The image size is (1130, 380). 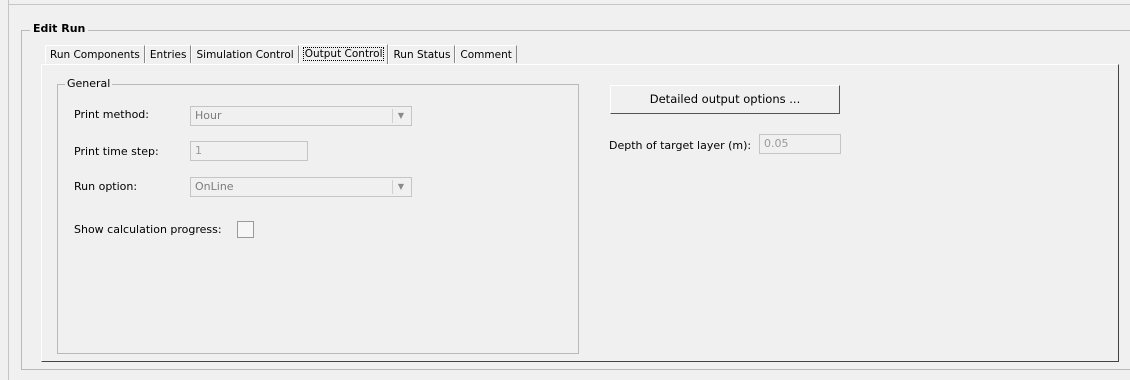 I want to click on tab-entries: Entries, so click(x=168, y=54).